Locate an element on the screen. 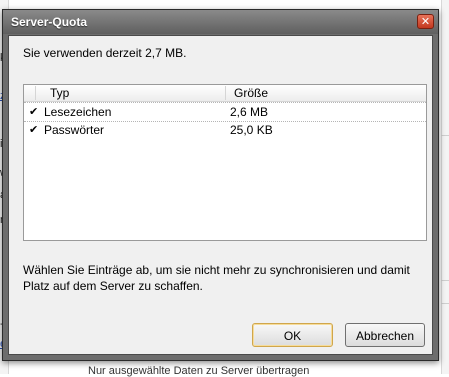  list-row-passwoerter: ✔ Passwörter 25,0 KB is located at coordinates (225, 130).